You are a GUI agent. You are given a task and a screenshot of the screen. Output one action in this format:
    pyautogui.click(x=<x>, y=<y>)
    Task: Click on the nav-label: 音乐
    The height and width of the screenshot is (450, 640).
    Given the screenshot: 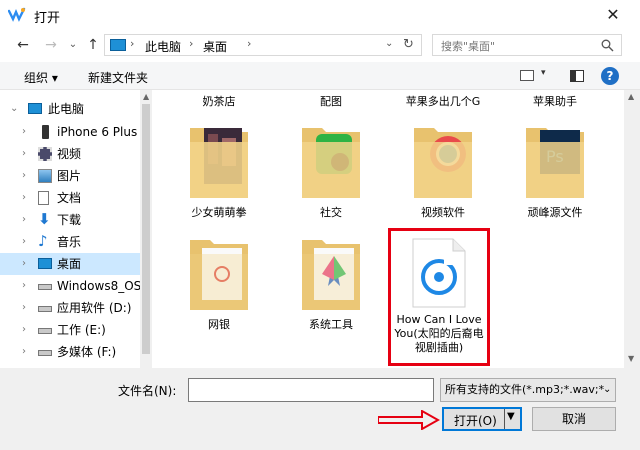 What is the action you would take?
    pyautogui.click(x=69, y=242)
    